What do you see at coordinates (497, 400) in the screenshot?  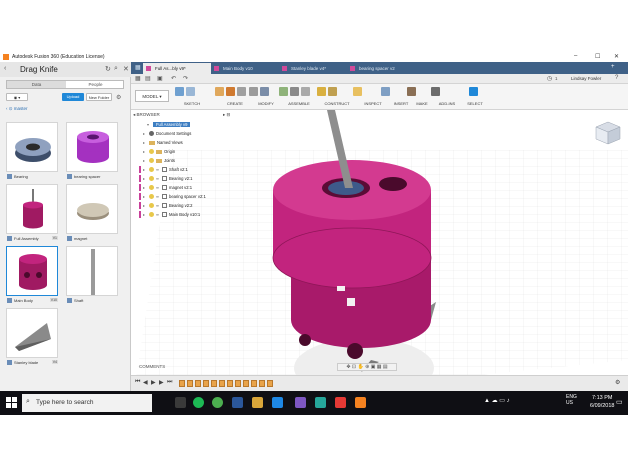 I see `tray-icons: ▲ ☁ ▭ ♪` at bounding box center [497, 400].